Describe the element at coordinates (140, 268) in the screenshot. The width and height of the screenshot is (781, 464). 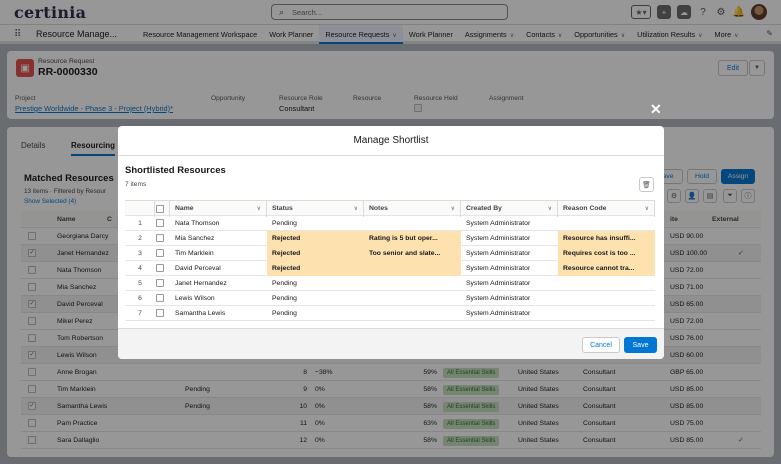
I see `cell-num: 4` at that location.